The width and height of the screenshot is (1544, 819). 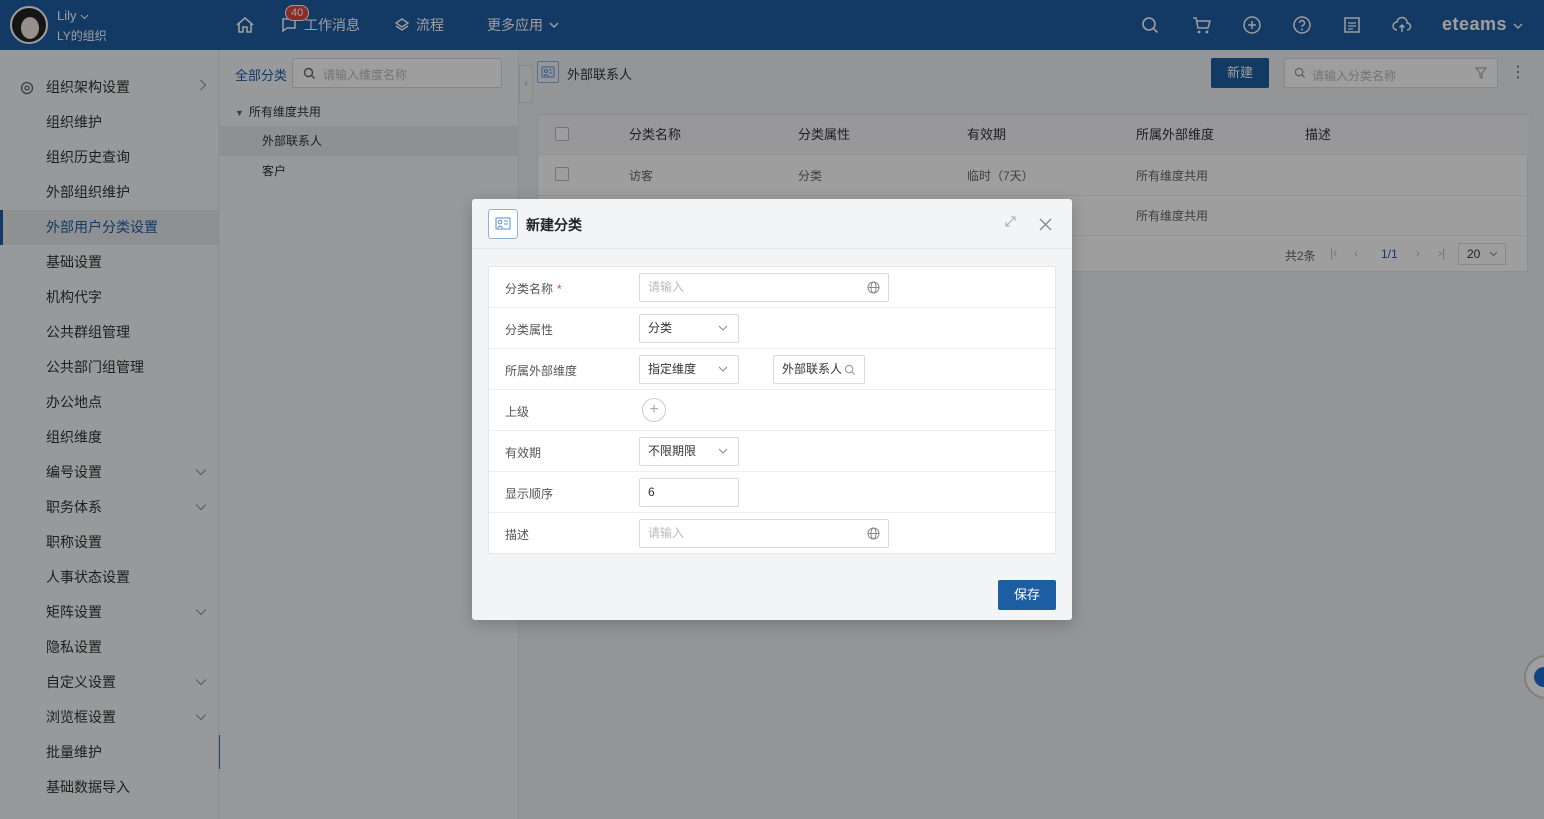 I want to click on validity-select: 不限期限, so click(x=689, y=451).